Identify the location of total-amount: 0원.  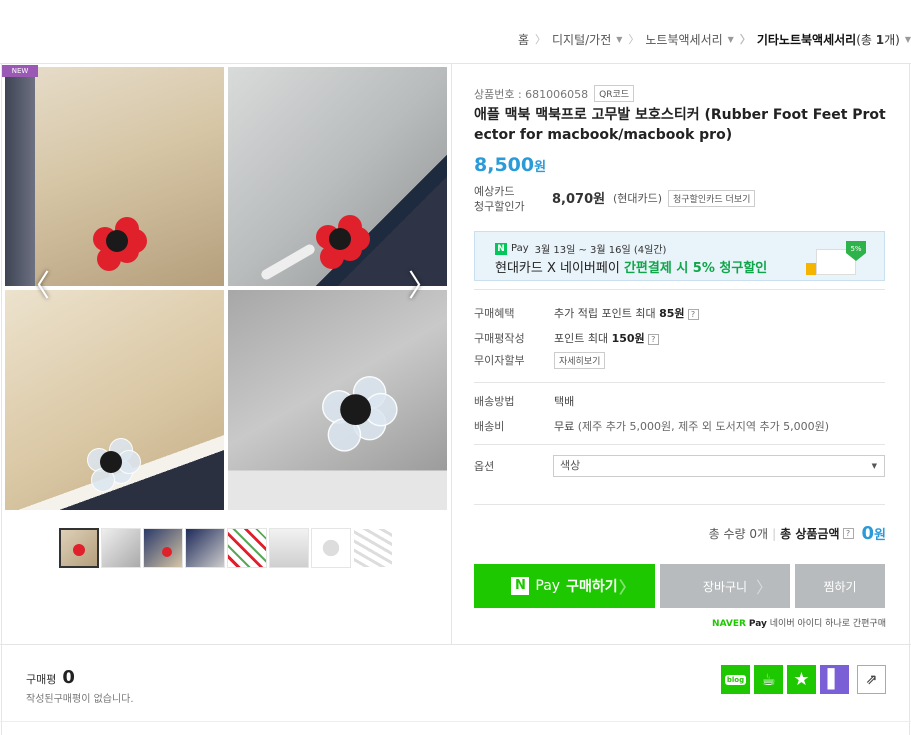
(874, 533).